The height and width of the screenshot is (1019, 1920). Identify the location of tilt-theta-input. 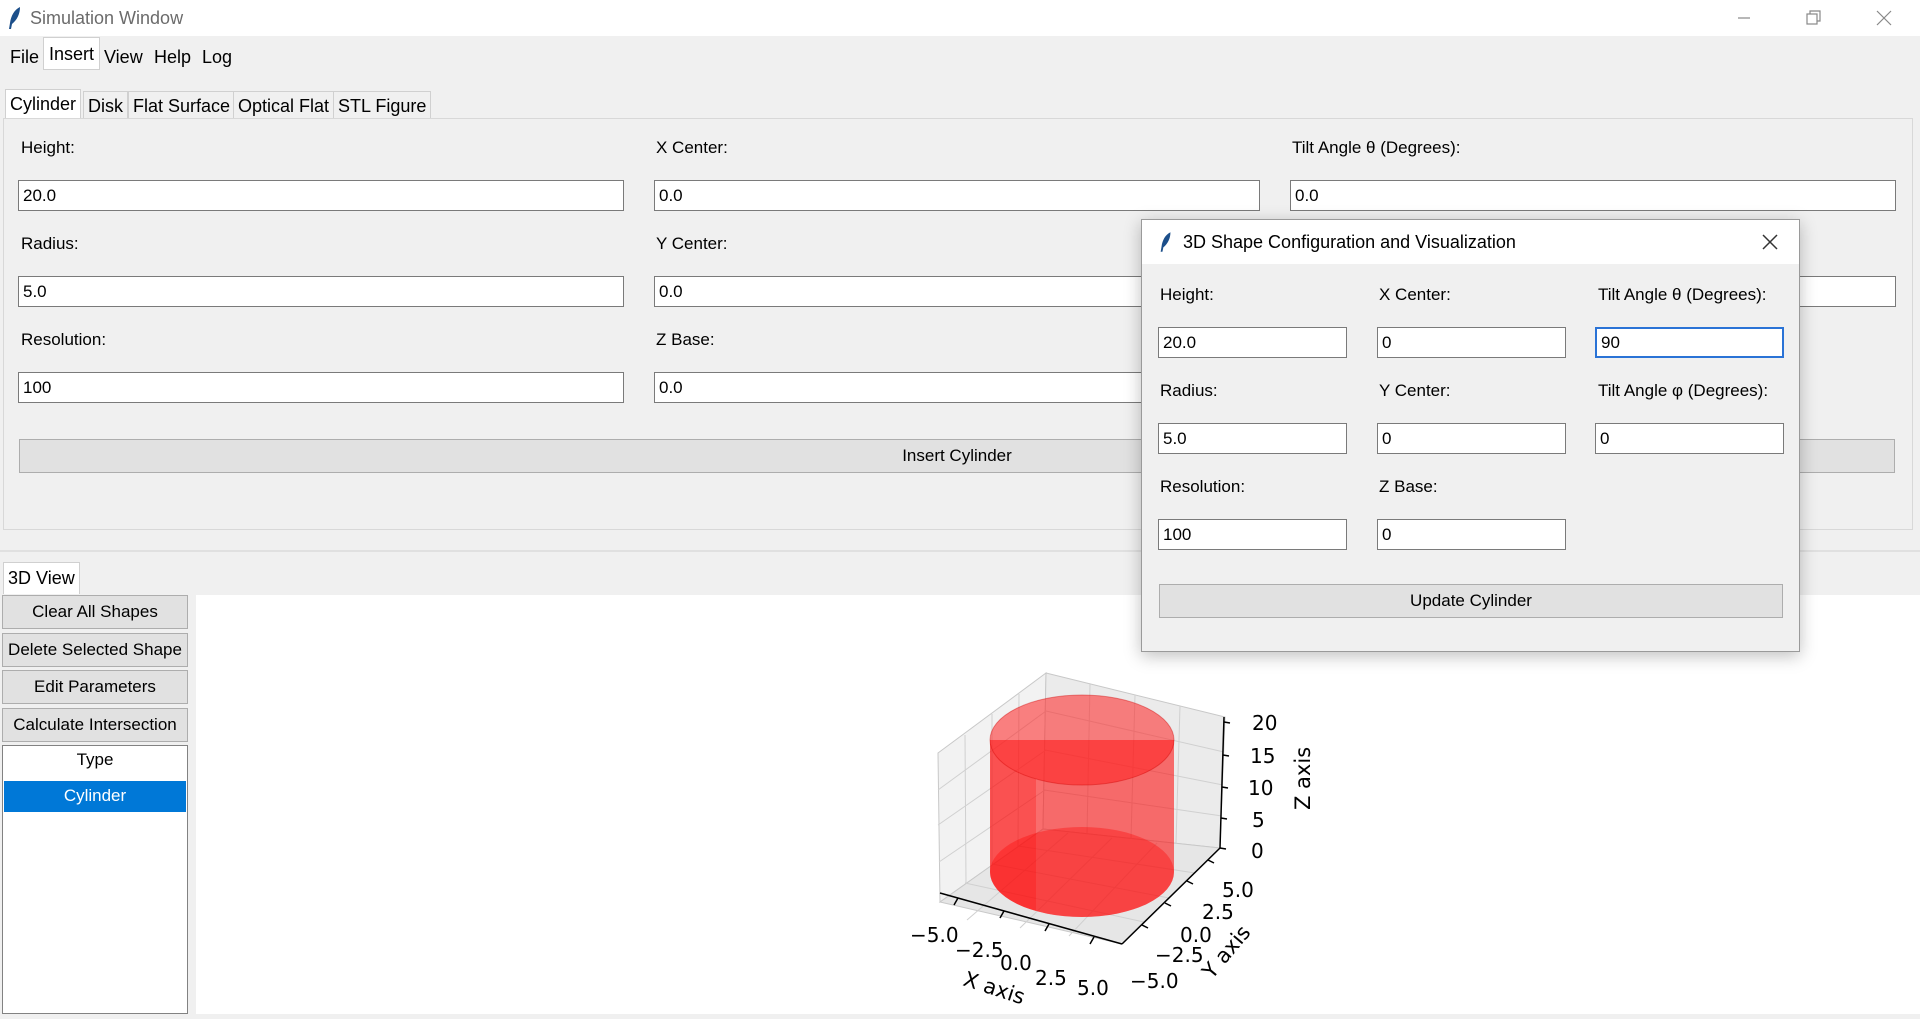
(1593, 195).